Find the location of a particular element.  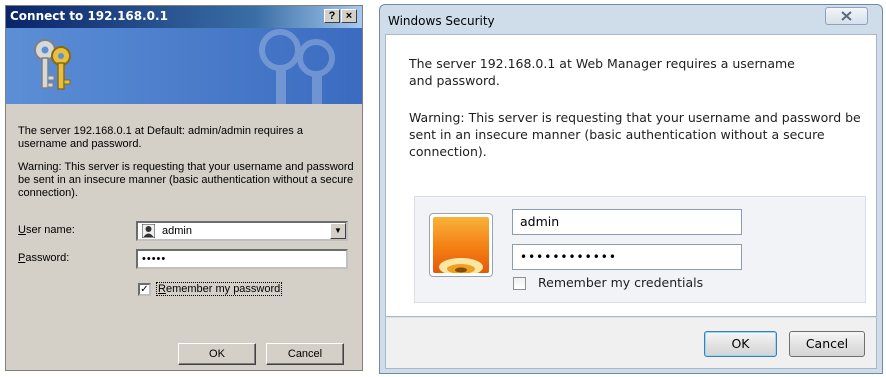

close-icon is located at coordinates (846, 16).